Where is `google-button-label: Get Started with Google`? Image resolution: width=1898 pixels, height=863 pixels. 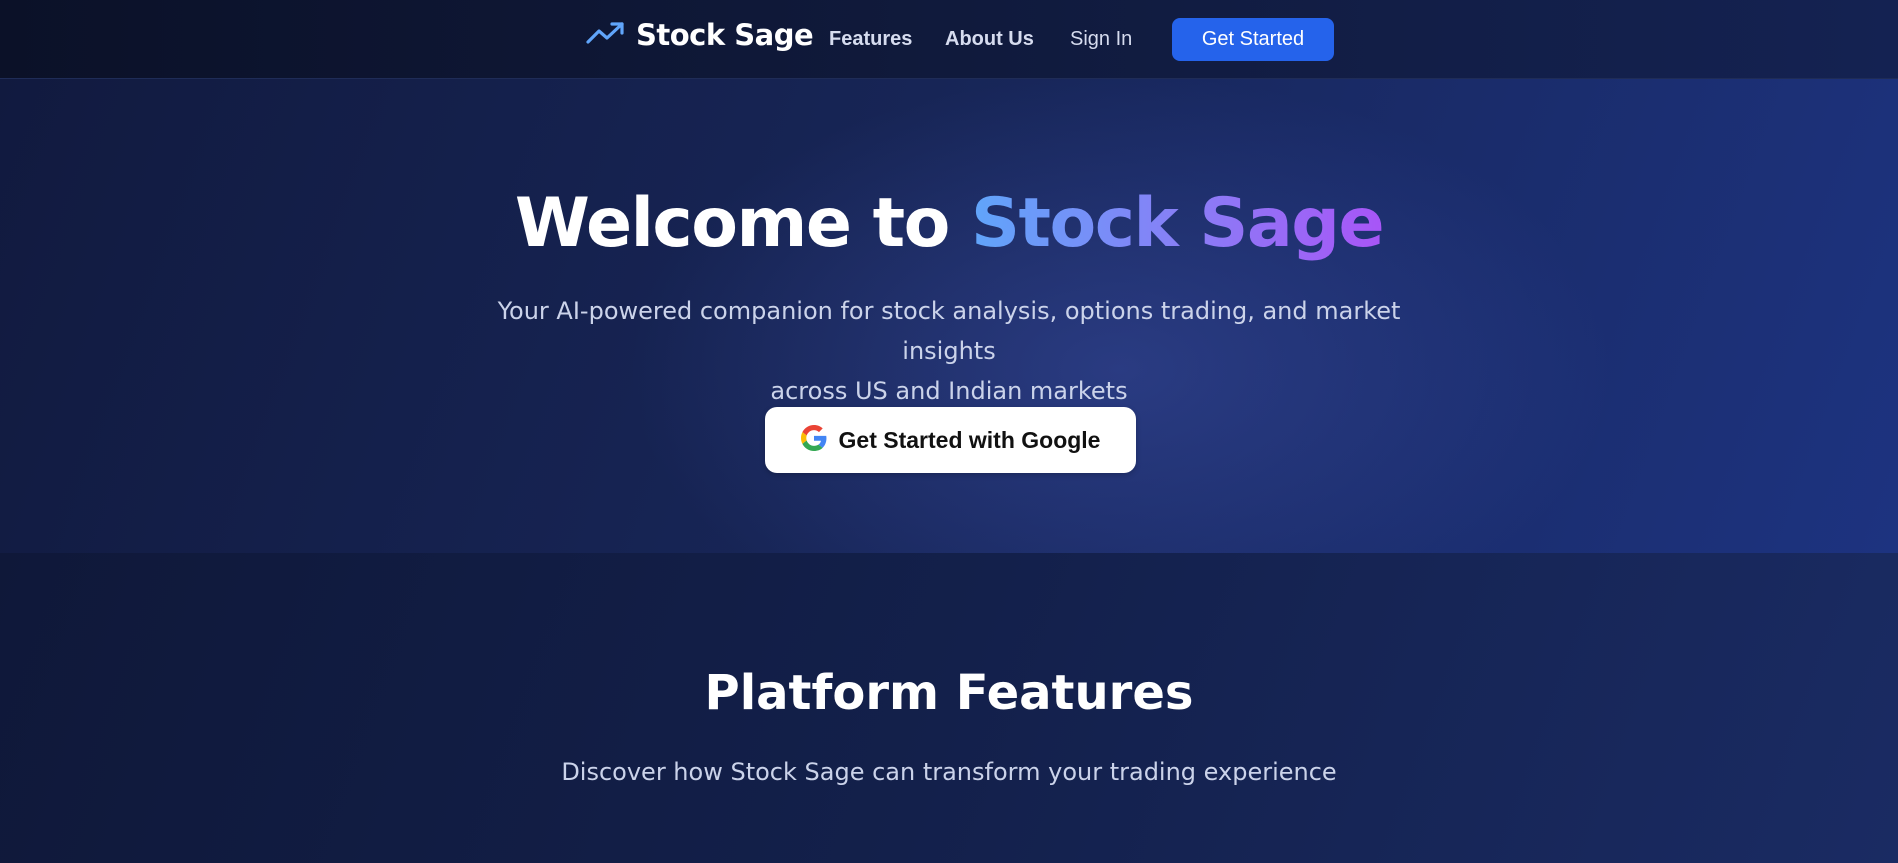 google-button-label: Get Started with Google is located at coordinates (969, 439).